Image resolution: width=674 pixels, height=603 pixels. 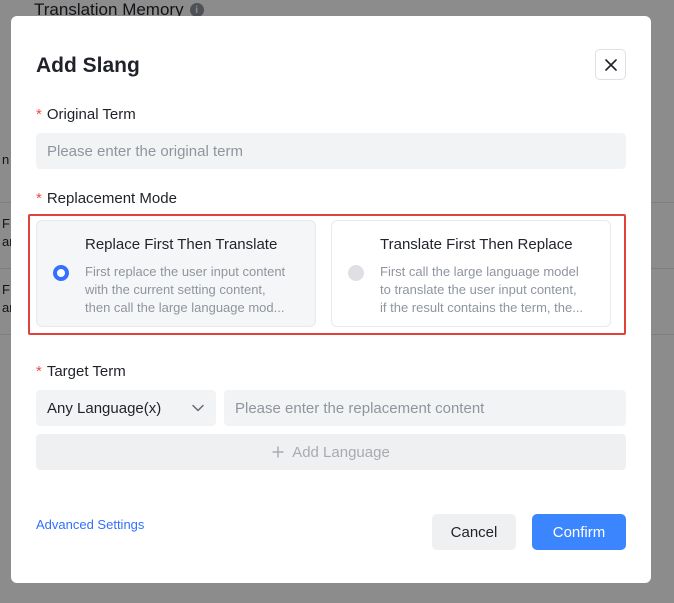 What do you see at coordinates (278, 452) in the screenshot?
I see `plus-icon` at bounding box center [278, 452].